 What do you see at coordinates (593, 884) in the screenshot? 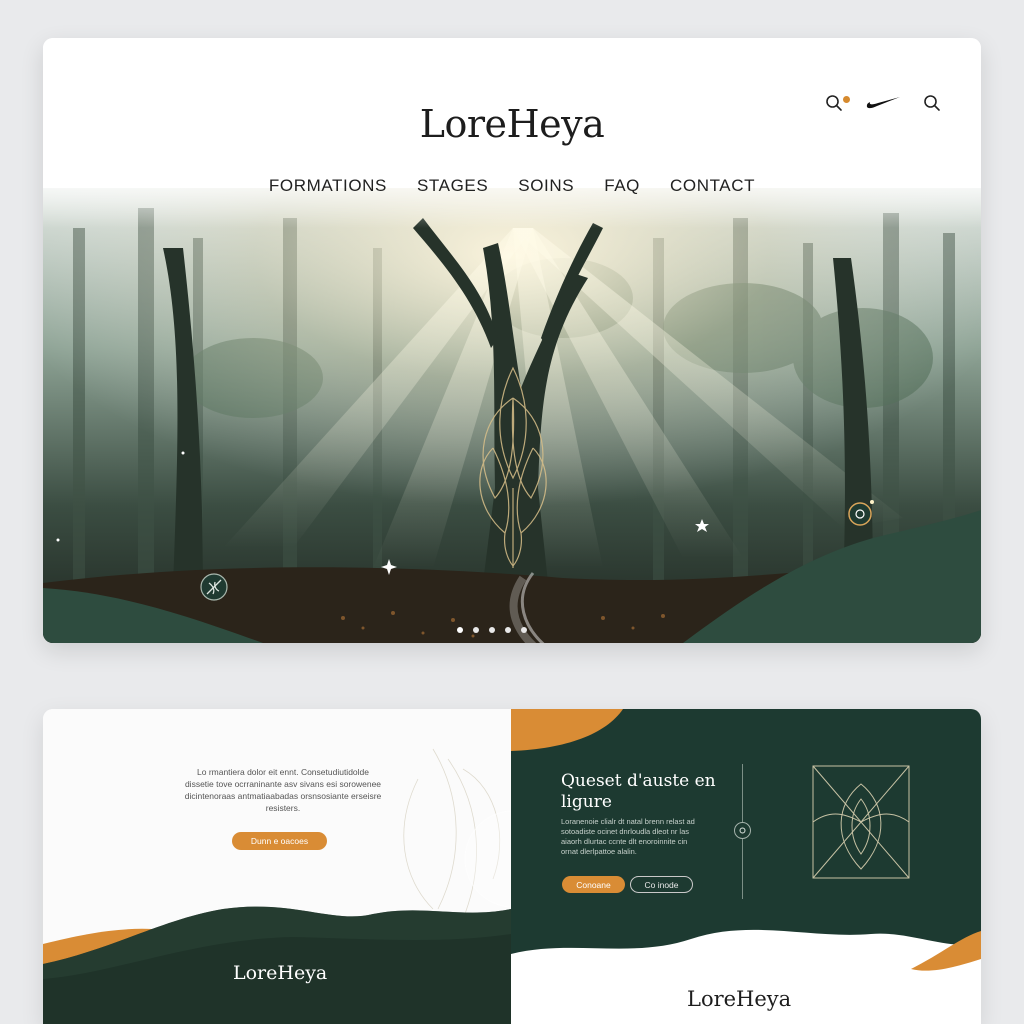
I see `primary-button: Conoane` at bounding box center [593, 884].